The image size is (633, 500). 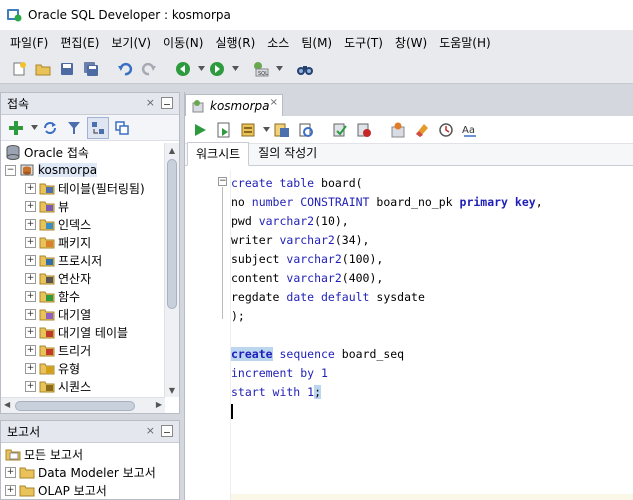 What do you see at coordinates (364, 130) in the screenshot?
I see `rollback-icon` at bounding box center [364, 130].